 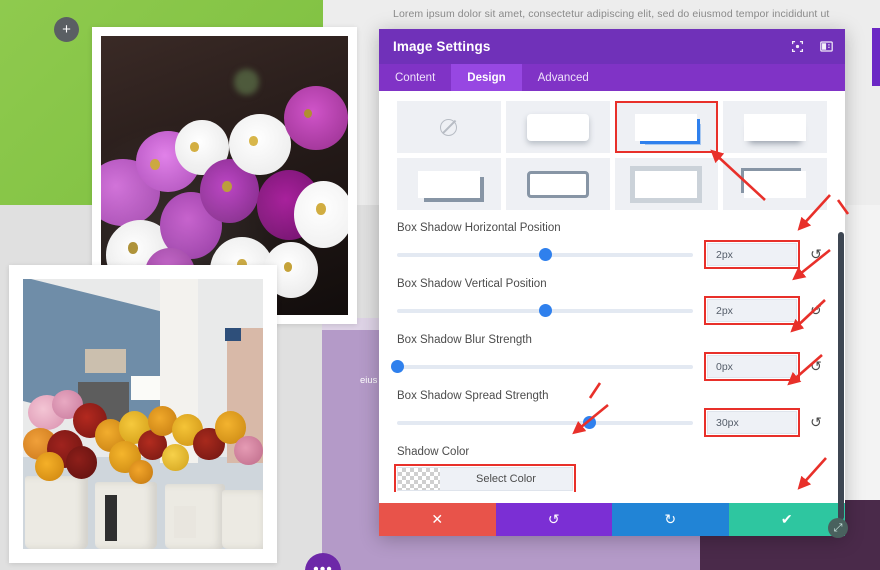 I want to click on discard-button: ✕, so click(x=437, y=519).